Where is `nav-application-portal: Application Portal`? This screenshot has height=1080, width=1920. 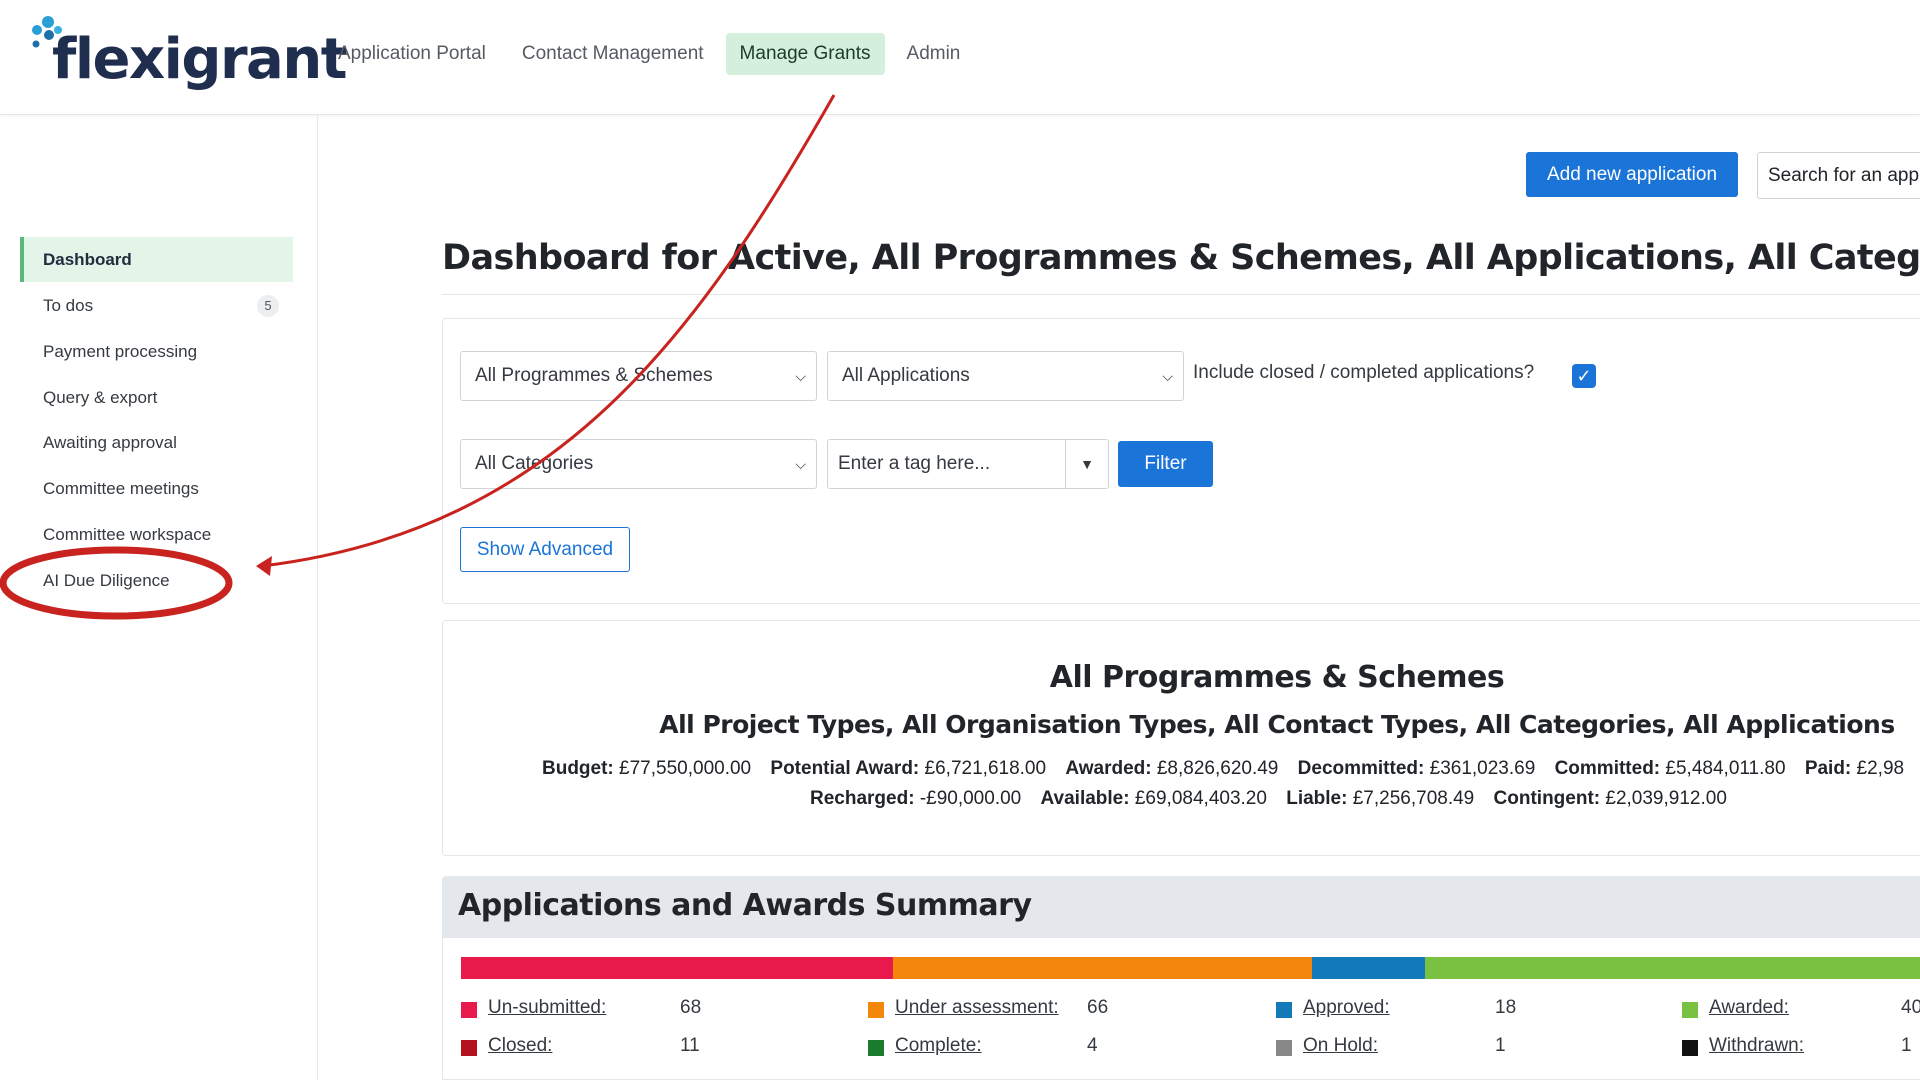 nav-application-portal: Application Portal is located at coordinates (412, 54).